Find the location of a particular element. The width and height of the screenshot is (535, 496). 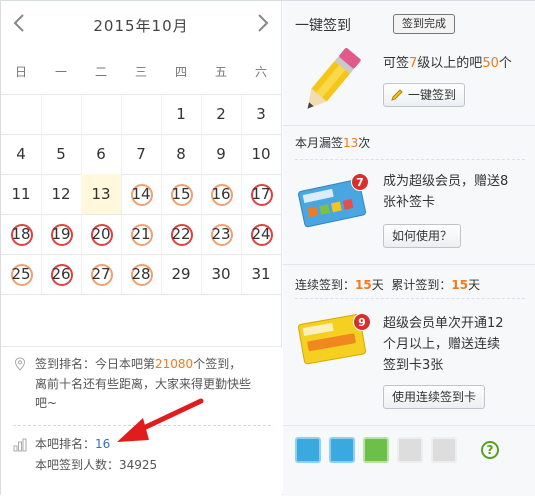

calendar-day: 5 is located at coordinates (61, 154).